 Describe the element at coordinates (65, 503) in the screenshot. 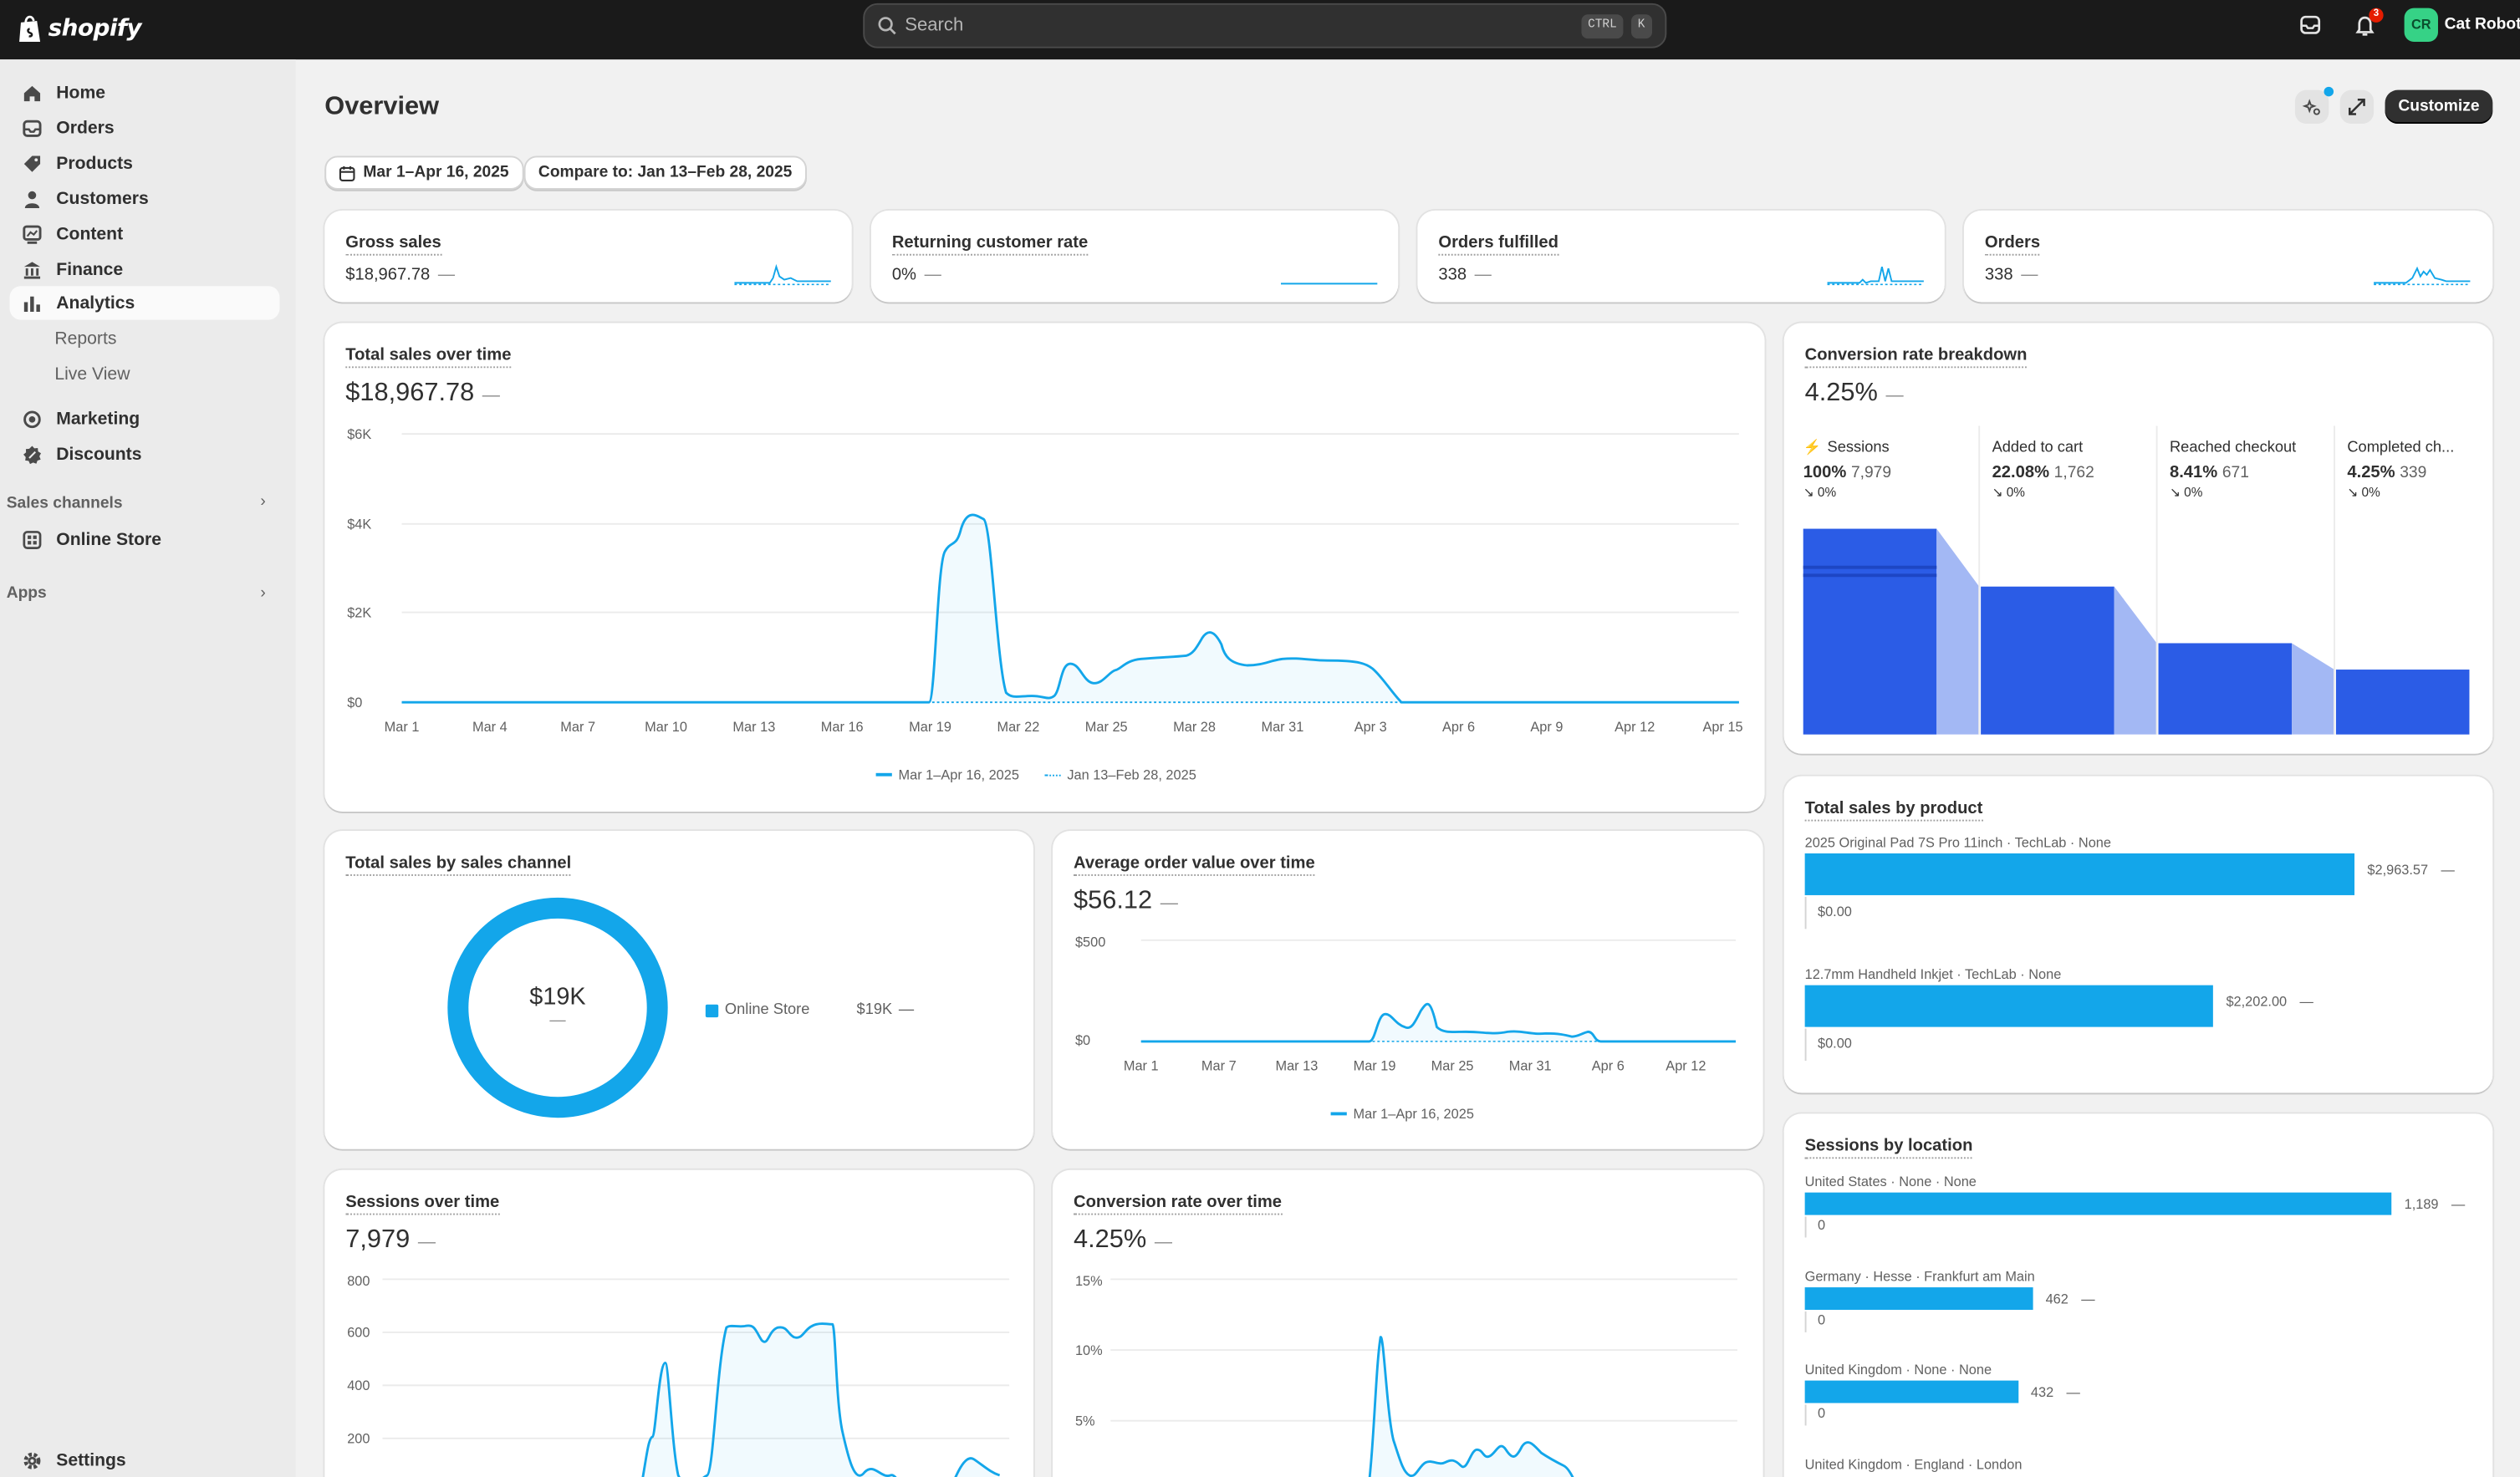

I see `sales-channels-heading: Sales channels` at that location.